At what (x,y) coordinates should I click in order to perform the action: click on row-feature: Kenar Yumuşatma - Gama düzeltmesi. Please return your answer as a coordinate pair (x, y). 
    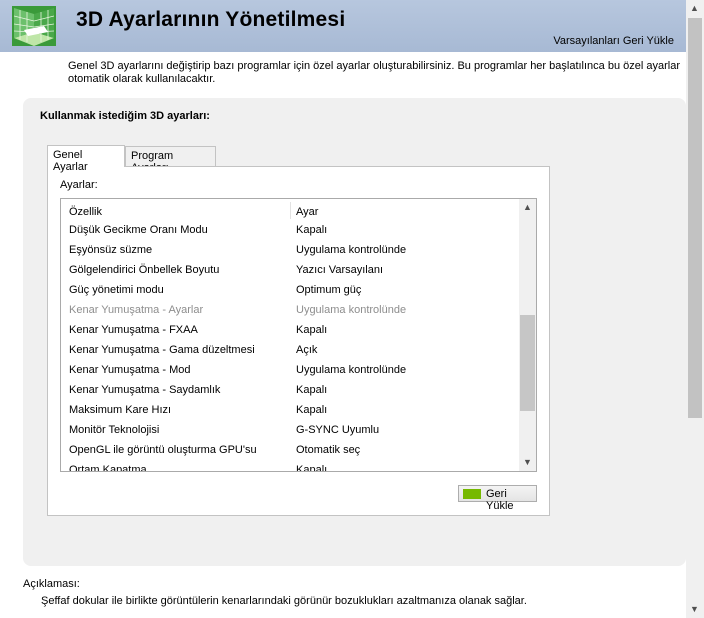
    Looking at the image, I should click on (162, 350).